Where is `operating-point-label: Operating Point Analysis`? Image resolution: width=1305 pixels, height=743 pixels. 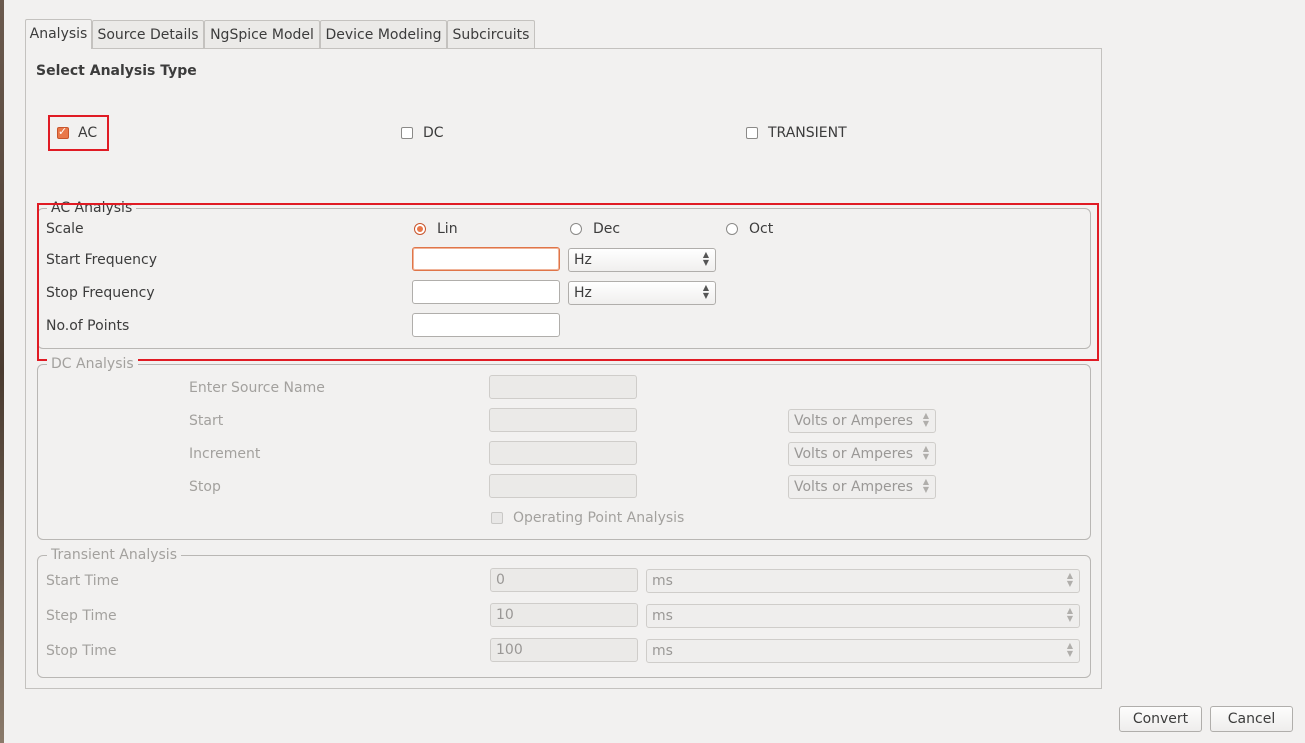
operating-point-label: Operating Point Analysis is located at coordinates (598, 518).